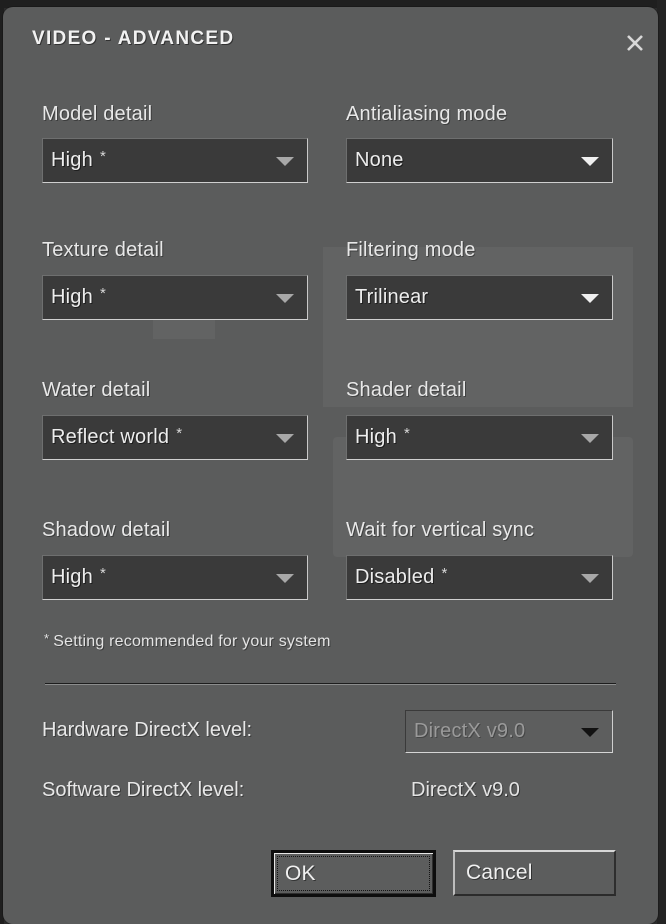 The width and height of the screenshot is (666, 924). What do you see at coordinates (395, 577) in the screenshot?
I see `combo-value-wait-for-vertical-sync: Disabled` at bounding box center [395, 577].